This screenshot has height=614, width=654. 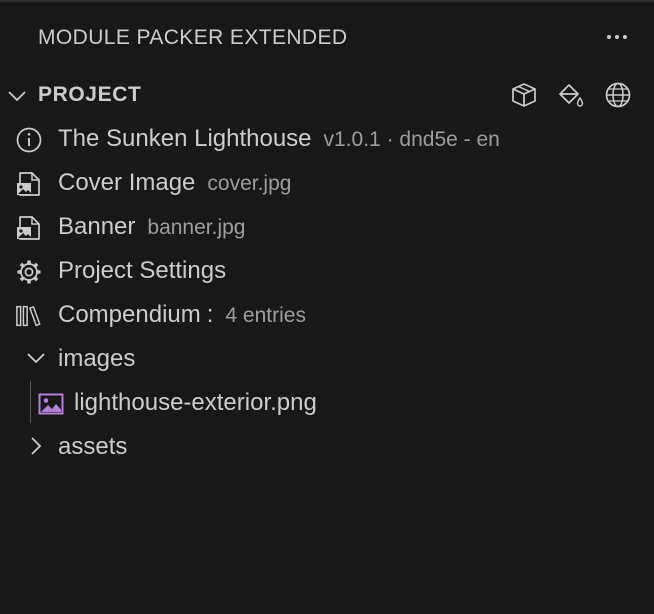 I want to click on tree-item-project-settings: Project Settings, so click(x=327, y=270).